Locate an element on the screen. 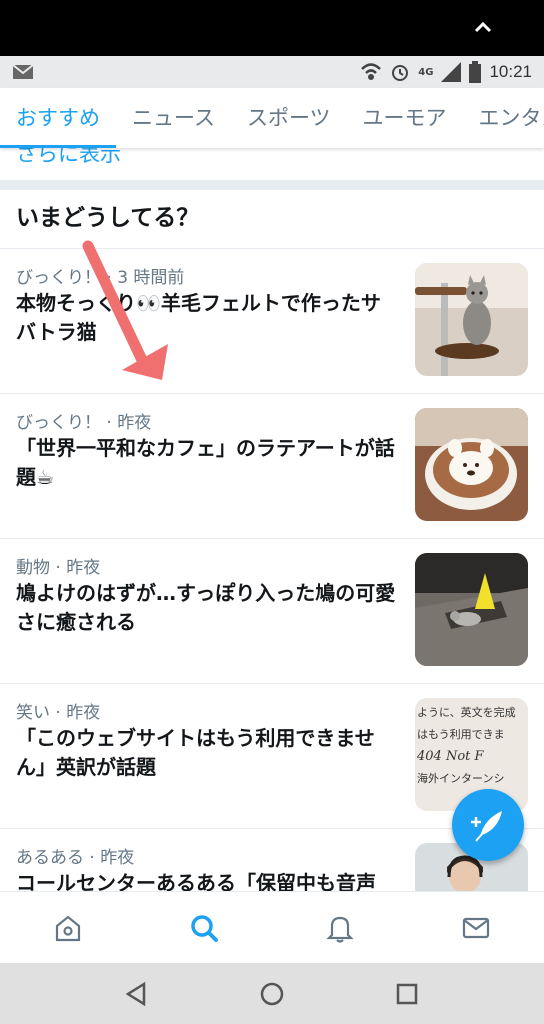  nav-messages is located at coordinates (476, 928).